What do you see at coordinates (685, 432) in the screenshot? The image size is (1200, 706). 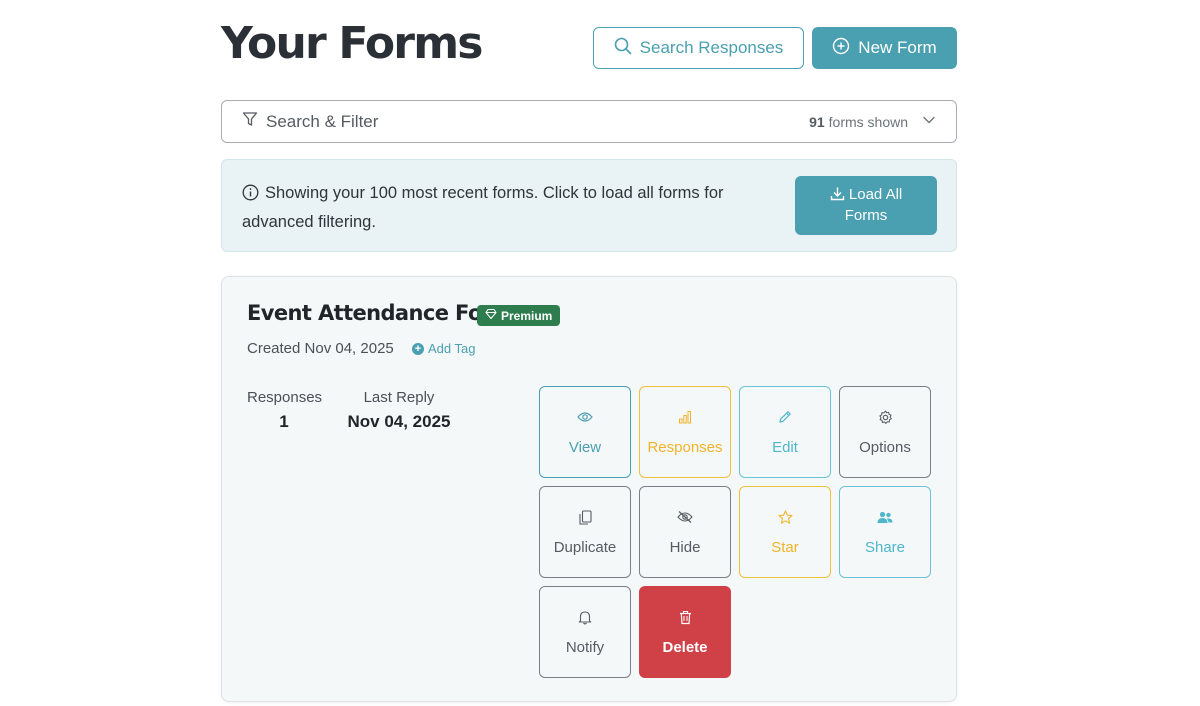 I see `responses-button: Responses` at bounding box center [685, 432].